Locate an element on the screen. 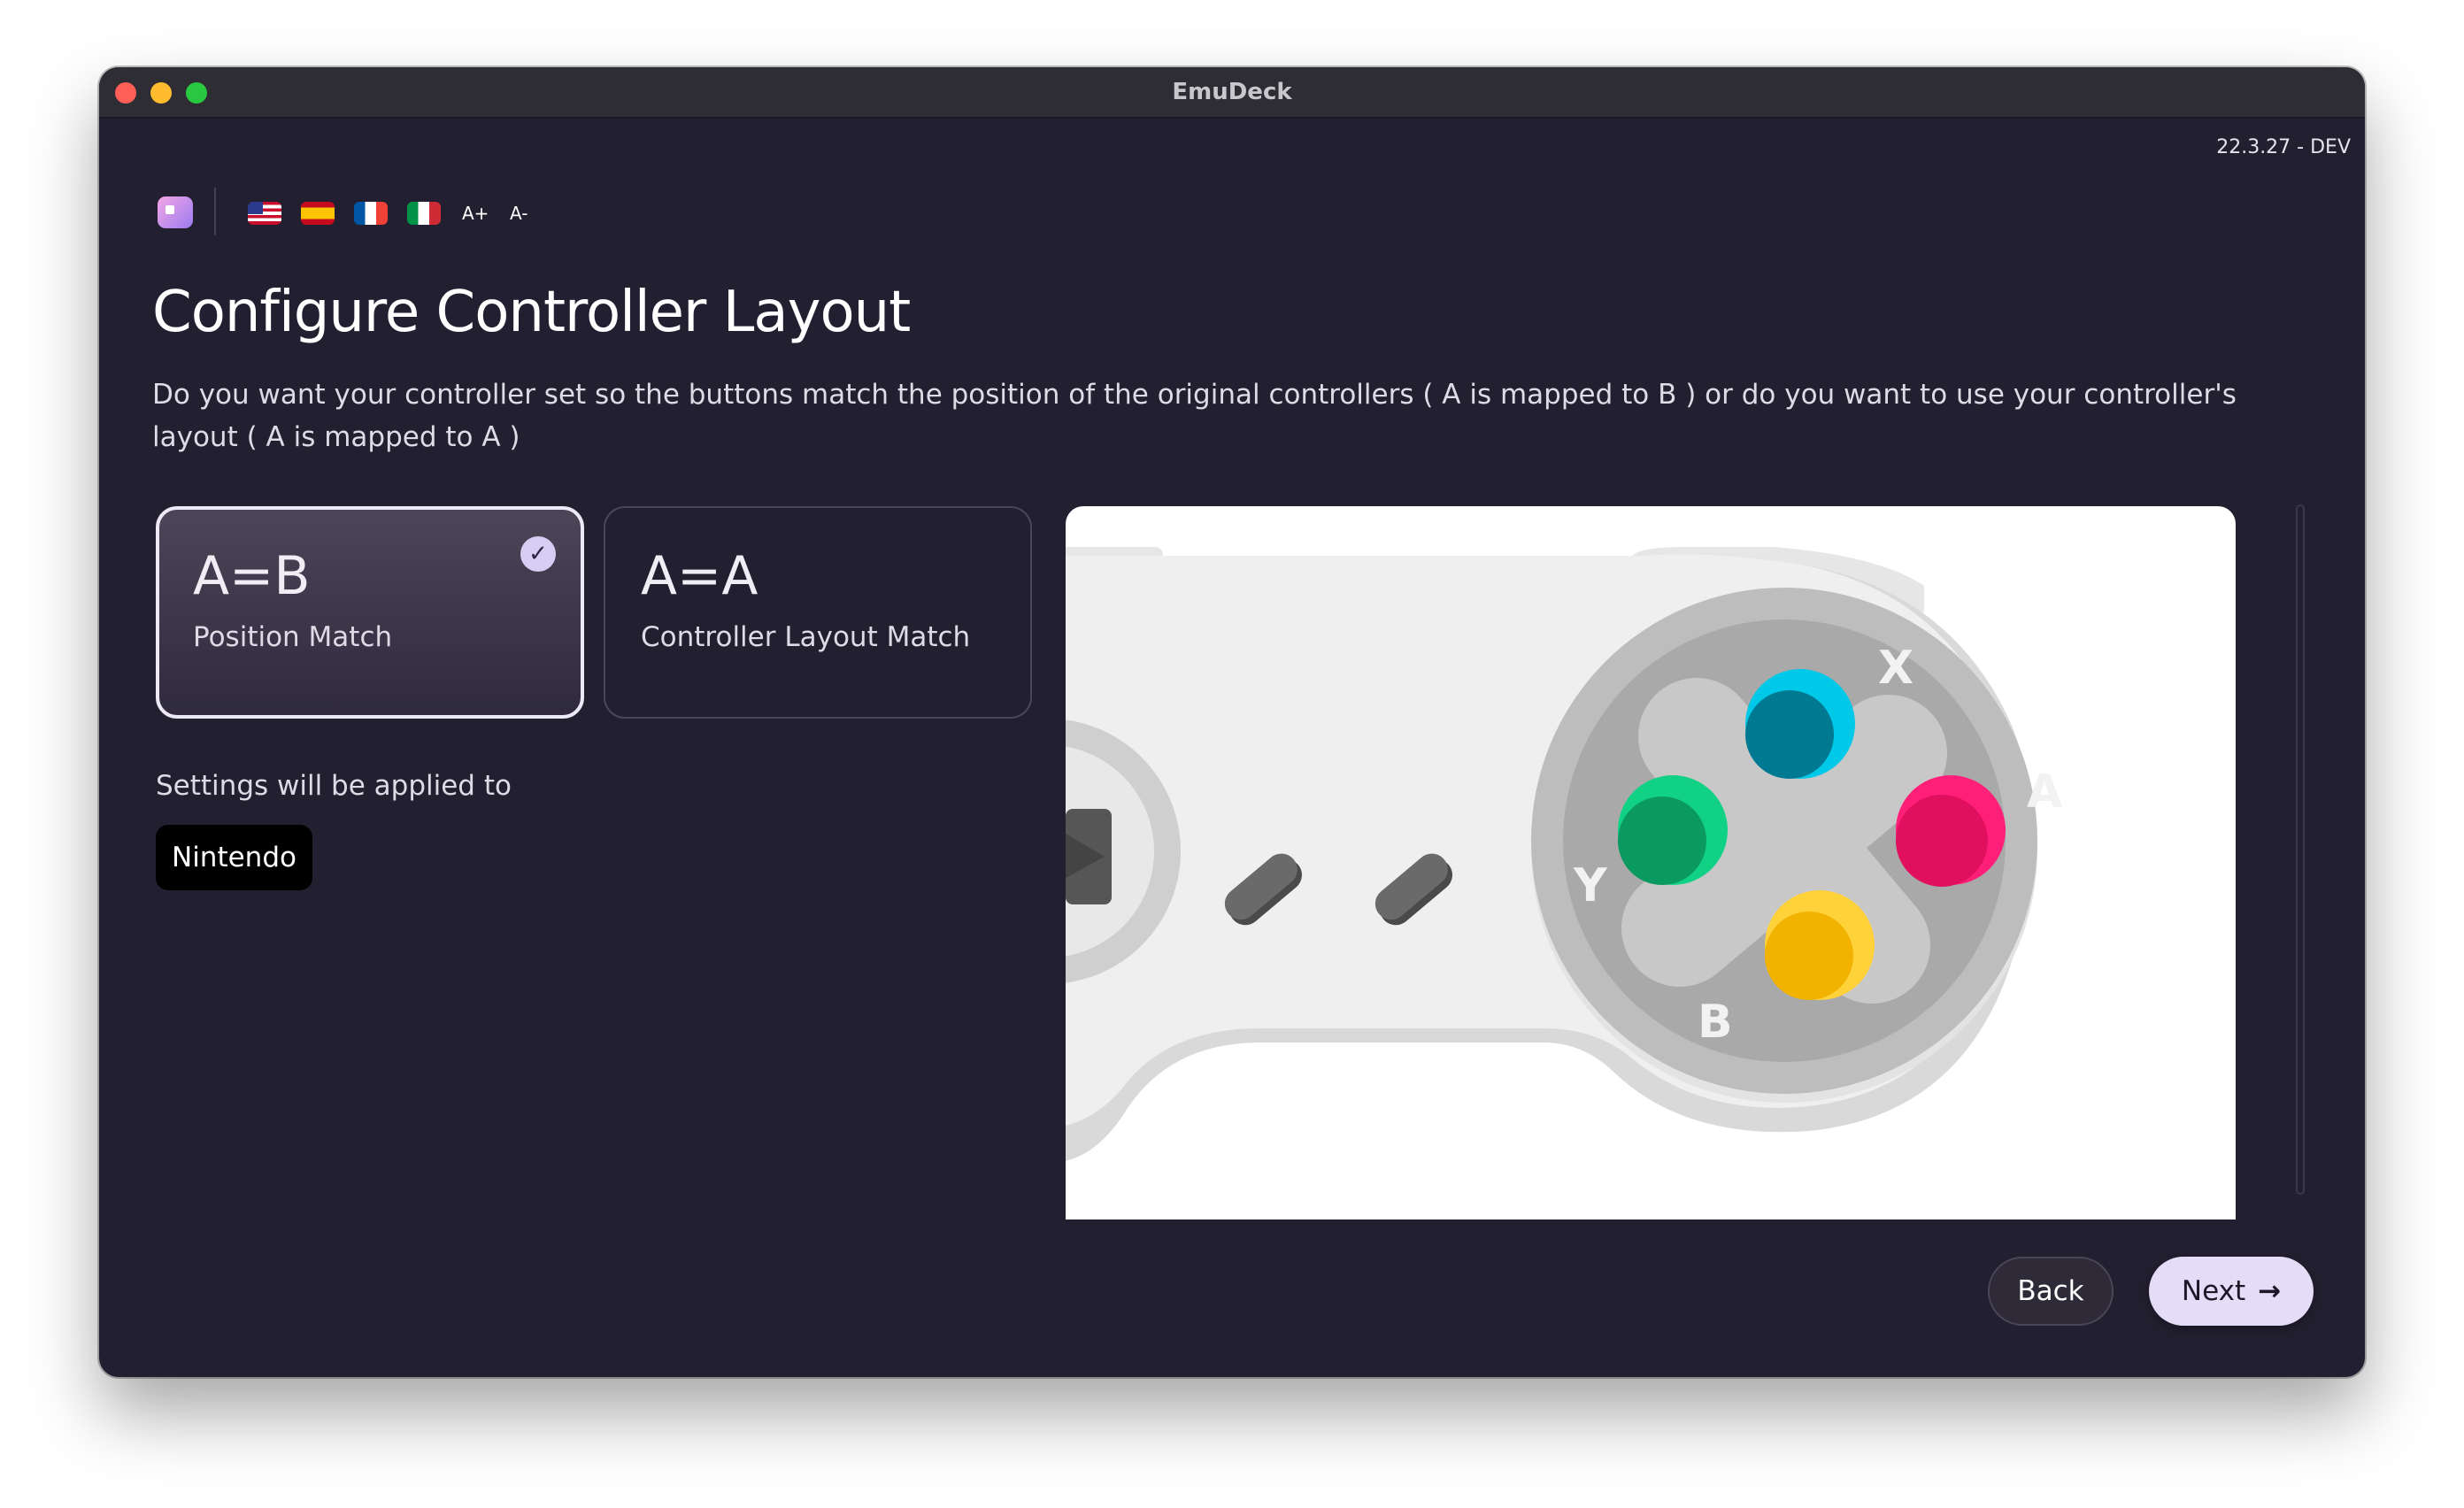 The image size is (2464, 1508). version-label: 22.3.27 - DEV is located at coordinates (2283, 147).